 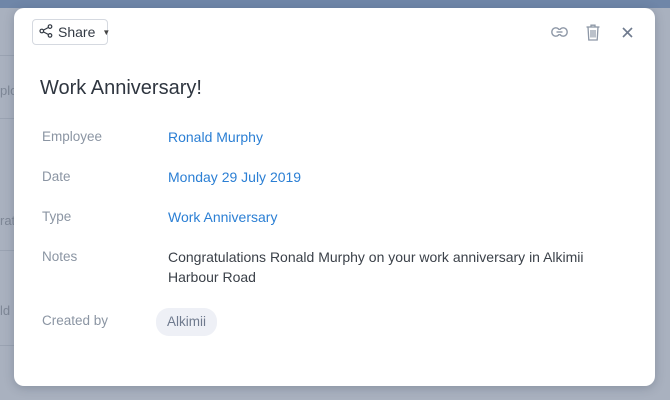 What do you see at coordinates (186, 322) in the screenshot?
I see `creator-chip: Alkimii` at bounding box center [186, 322].